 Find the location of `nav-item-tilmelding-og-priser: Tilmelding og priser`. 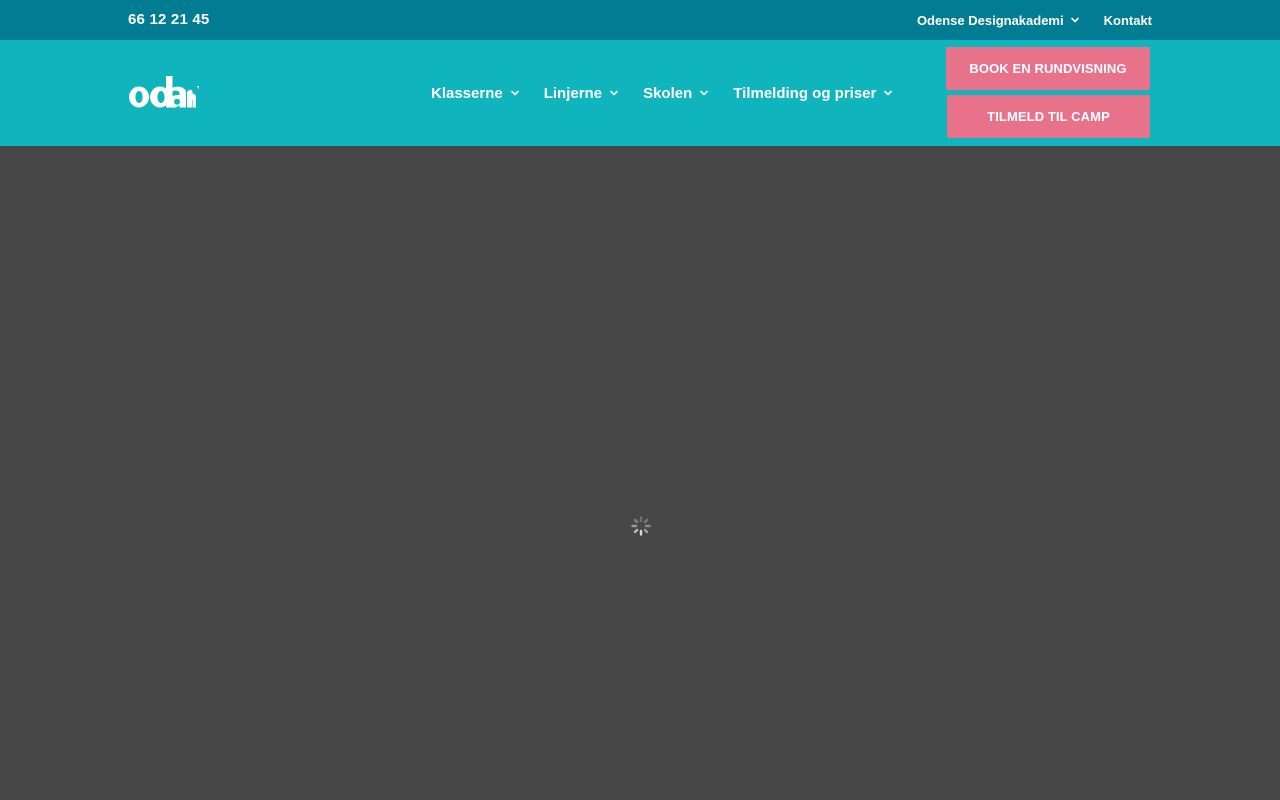

nav-item-tilmelding-og-priser: Tilmelding og priser is located at coordinates (813, 93).